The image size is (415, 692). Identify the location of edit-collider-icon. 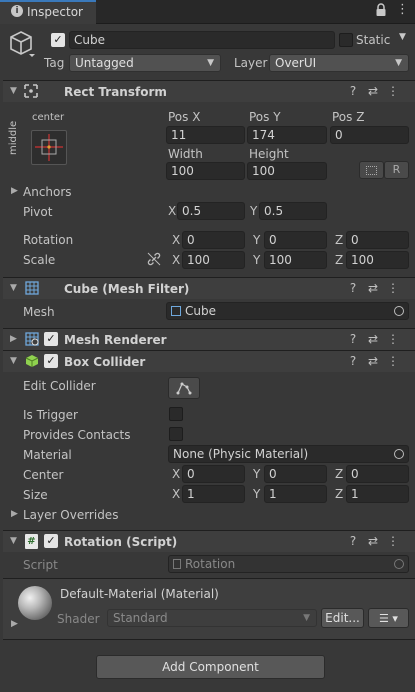
(184, 388).